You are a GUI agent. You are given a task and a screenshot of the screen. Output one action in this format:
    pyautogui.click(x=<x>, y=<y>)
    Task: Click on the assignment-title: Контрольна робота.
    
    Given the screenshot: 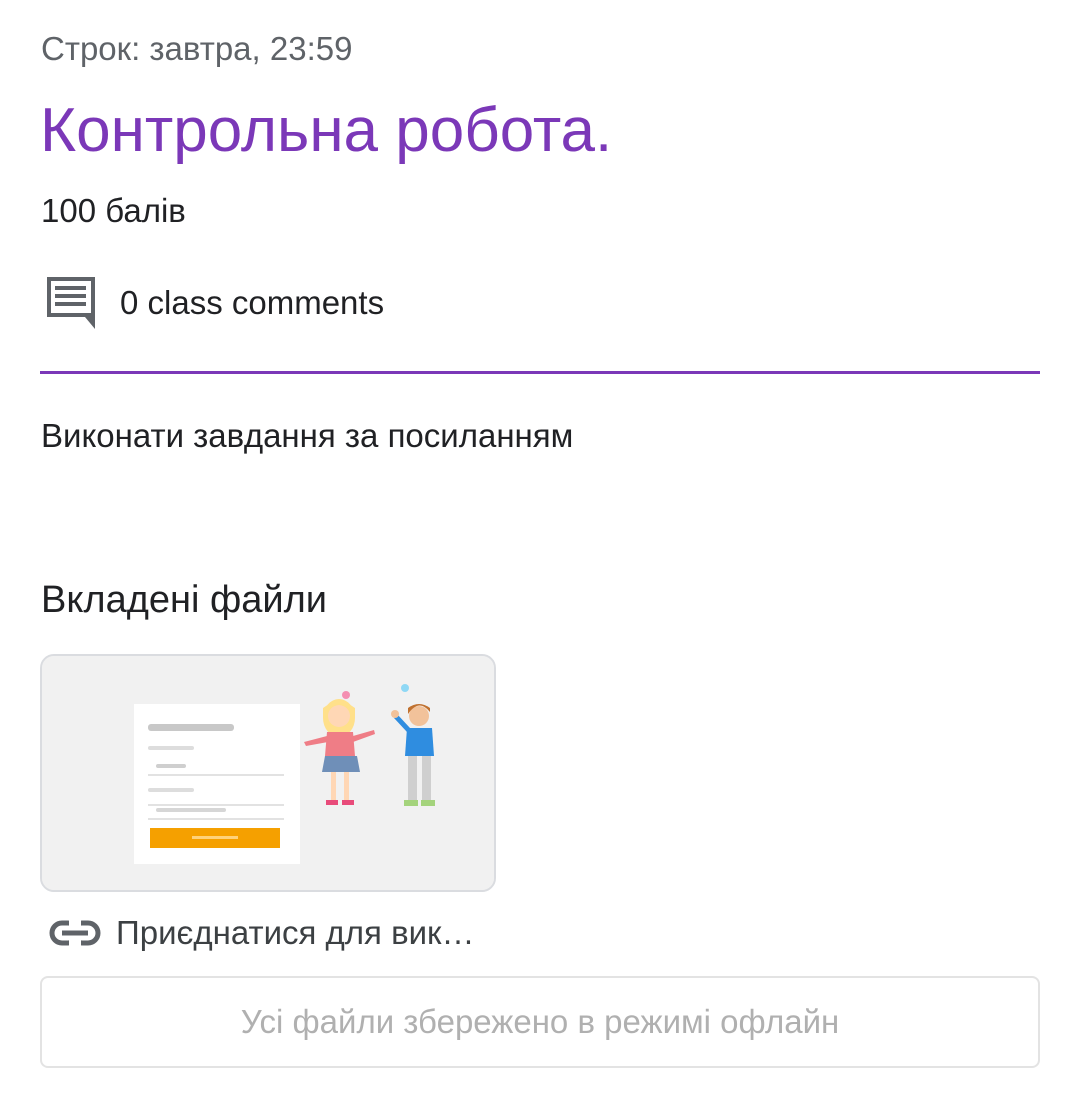 What is the action you would take?
    pyautogui.click(x=326, y=130)
    